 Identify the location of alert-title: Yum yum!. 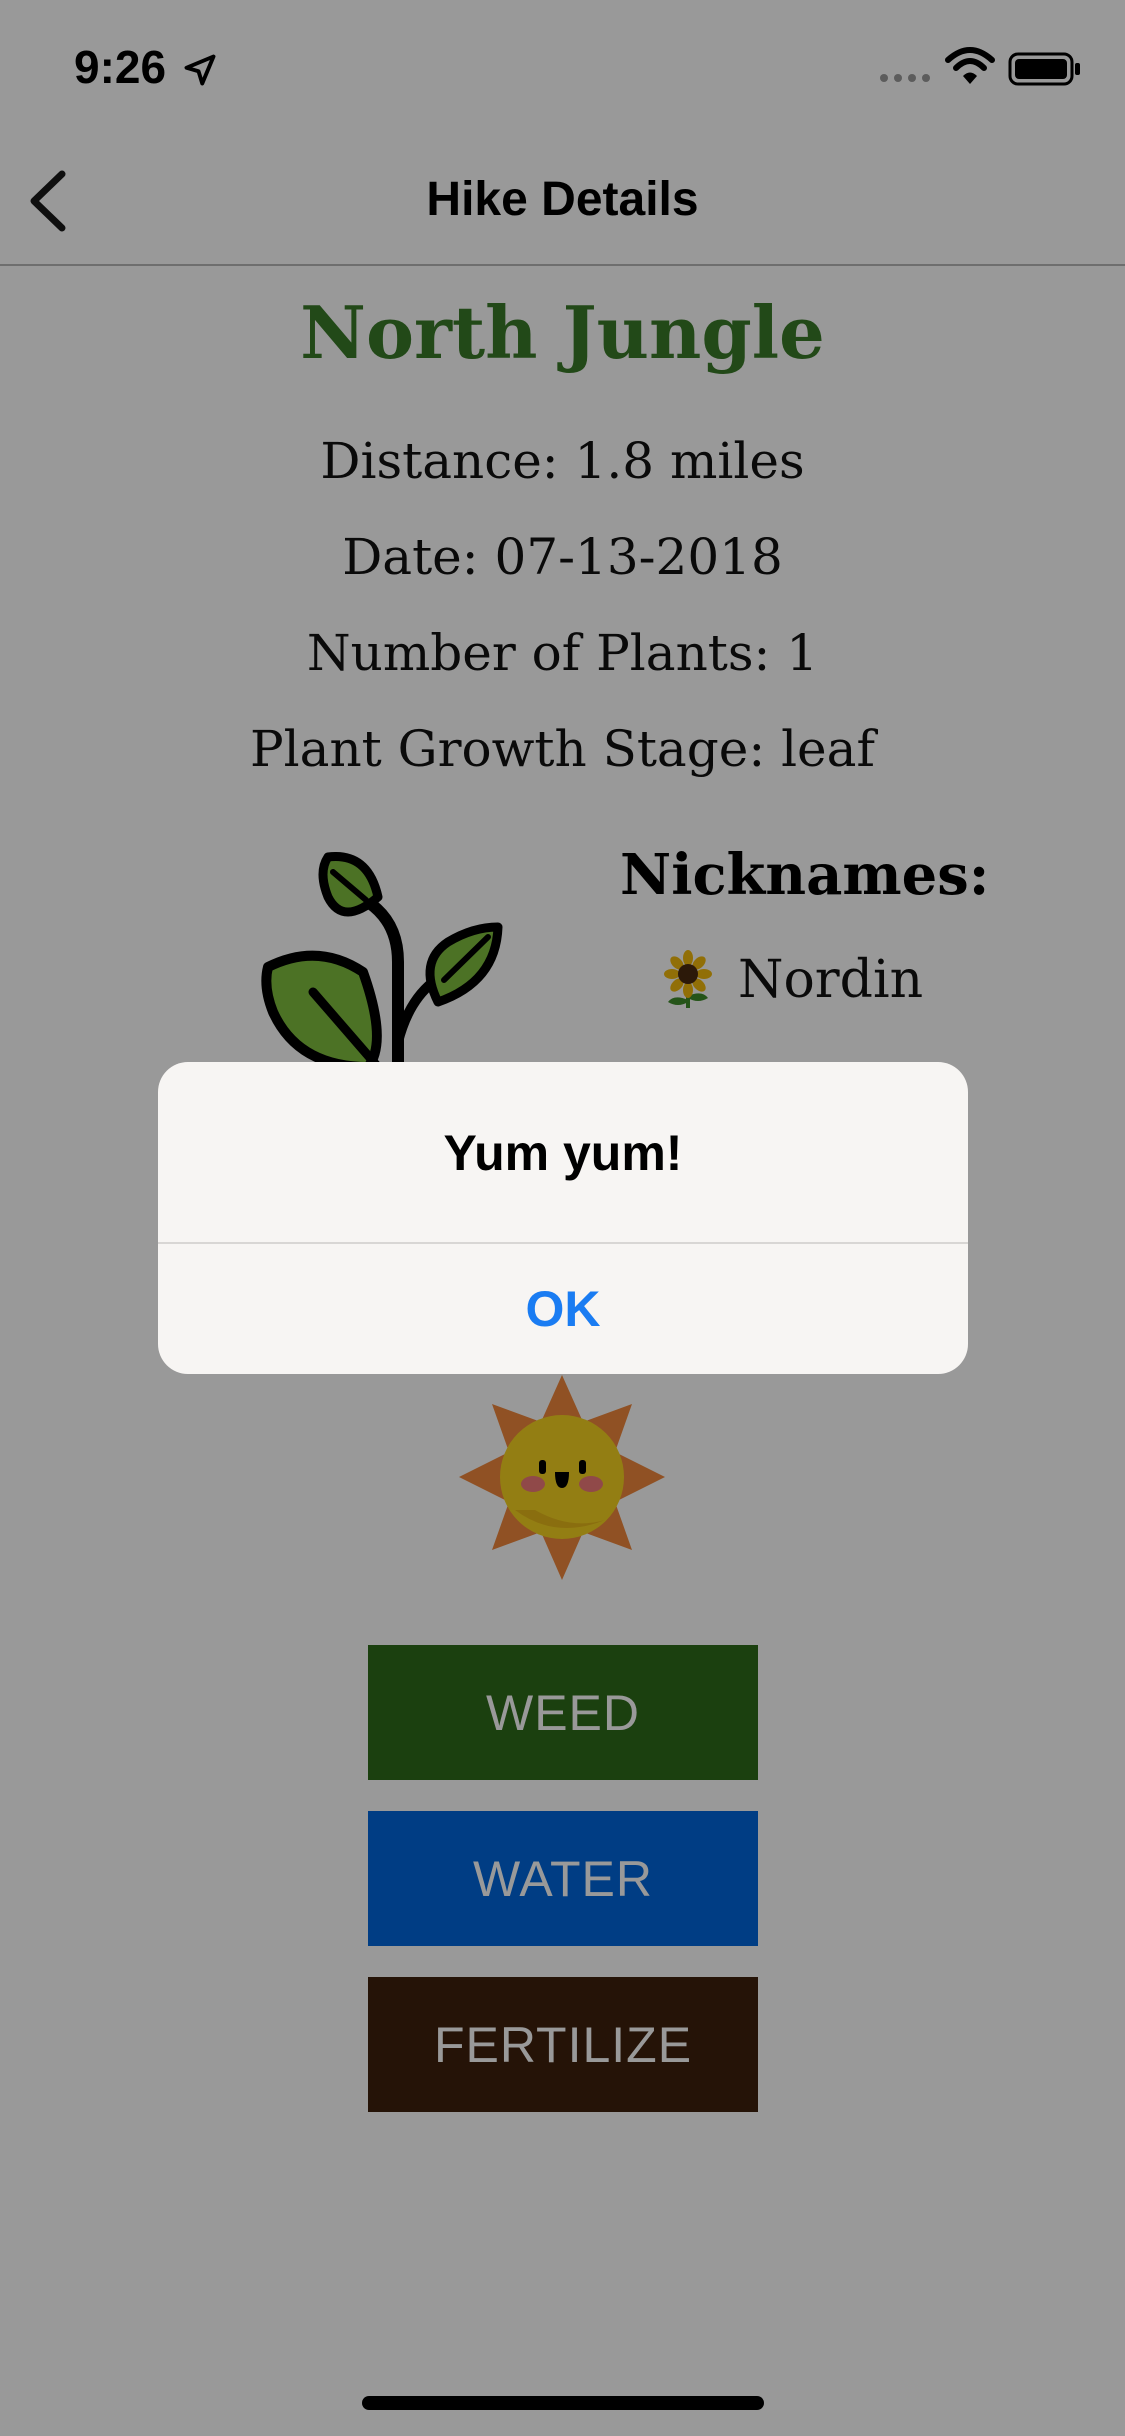
(563, 1153).